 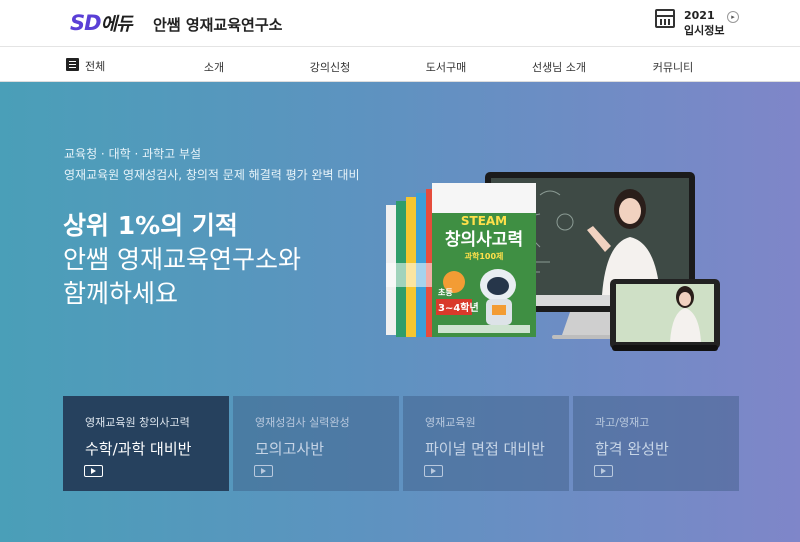 I want to click on course-name: 수학/과학 대비반, so click(x=138, y=449).